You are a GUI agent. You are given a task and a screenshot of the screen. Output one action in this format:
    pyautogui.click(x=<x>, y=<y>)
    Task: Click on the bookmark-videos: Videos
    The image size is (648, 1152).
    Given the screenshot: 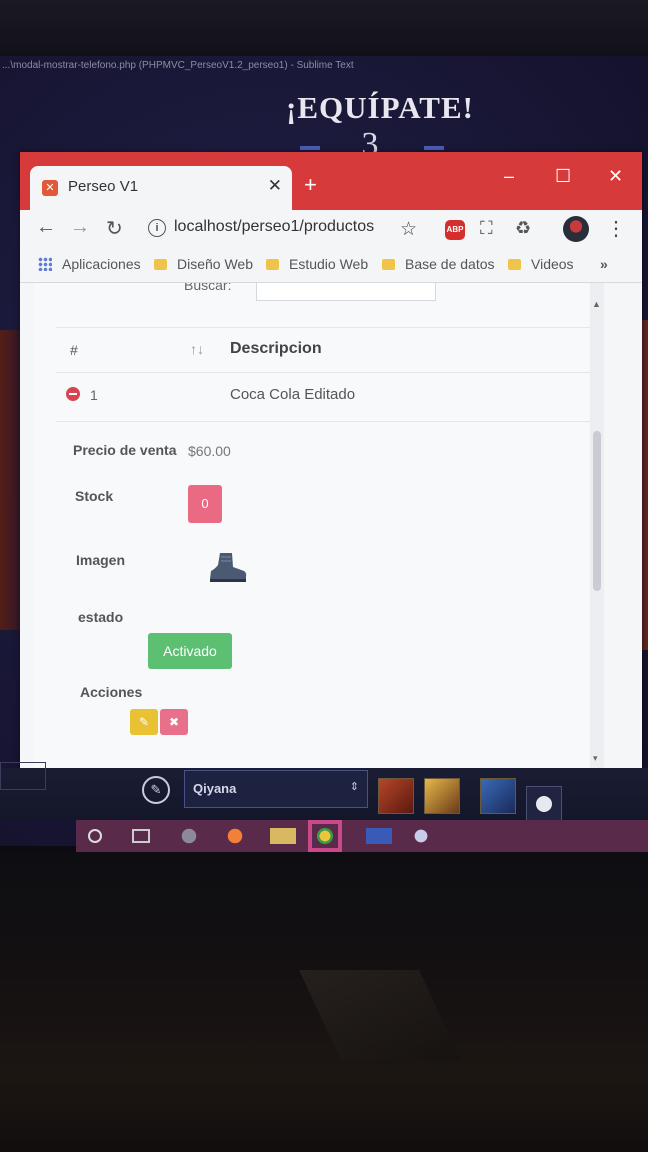 What is the action you would take?
    pyautogui.click(x=541, y=264)
    